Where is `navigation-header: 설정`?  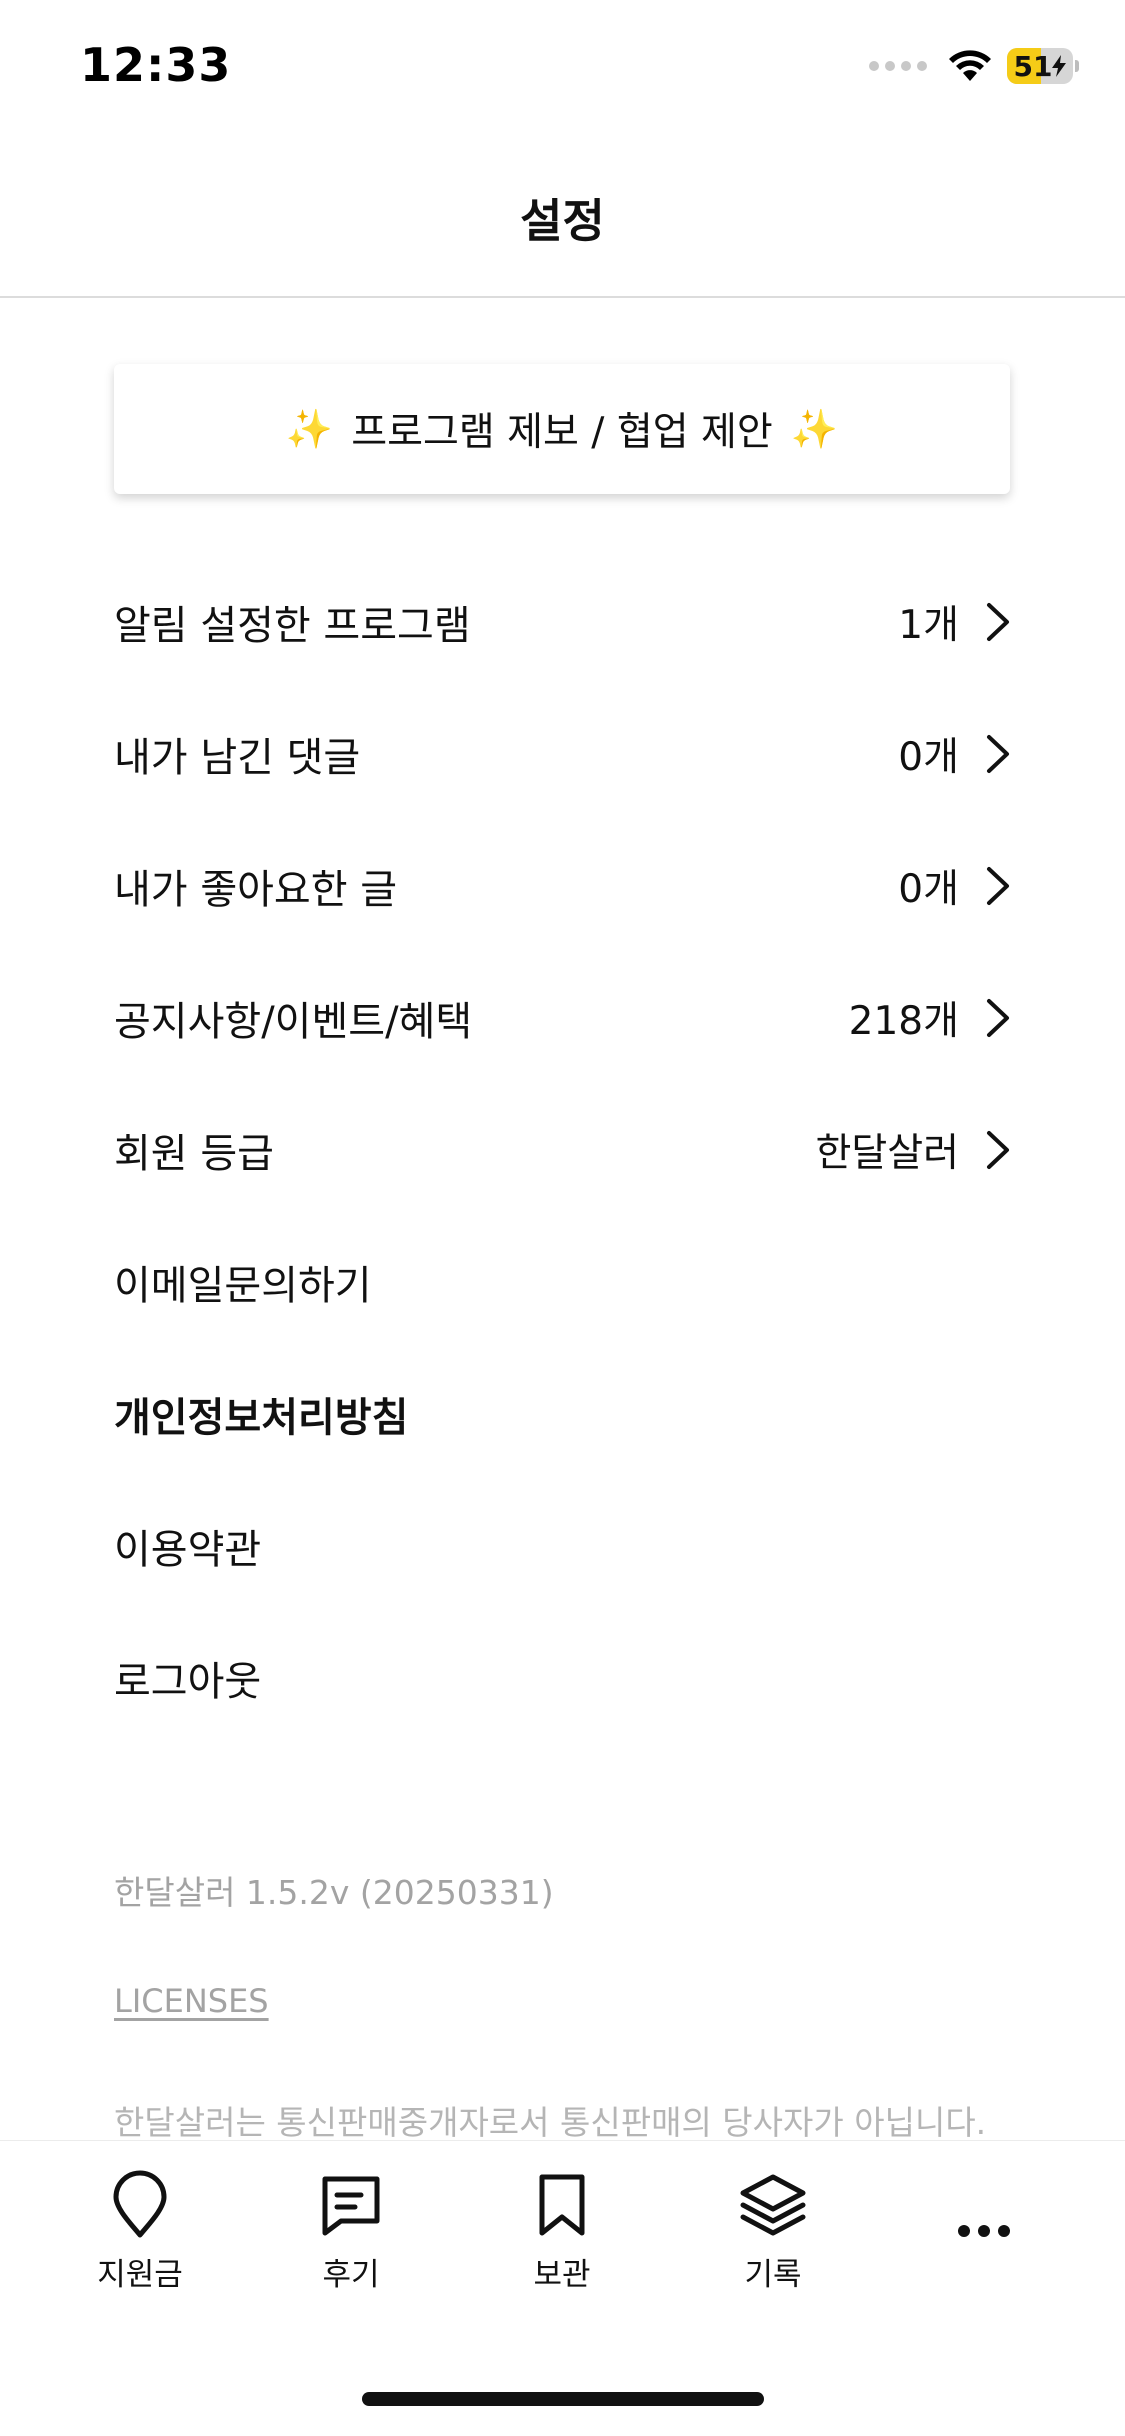 navigation-header: 설정 is located at coordinates (562, 219).